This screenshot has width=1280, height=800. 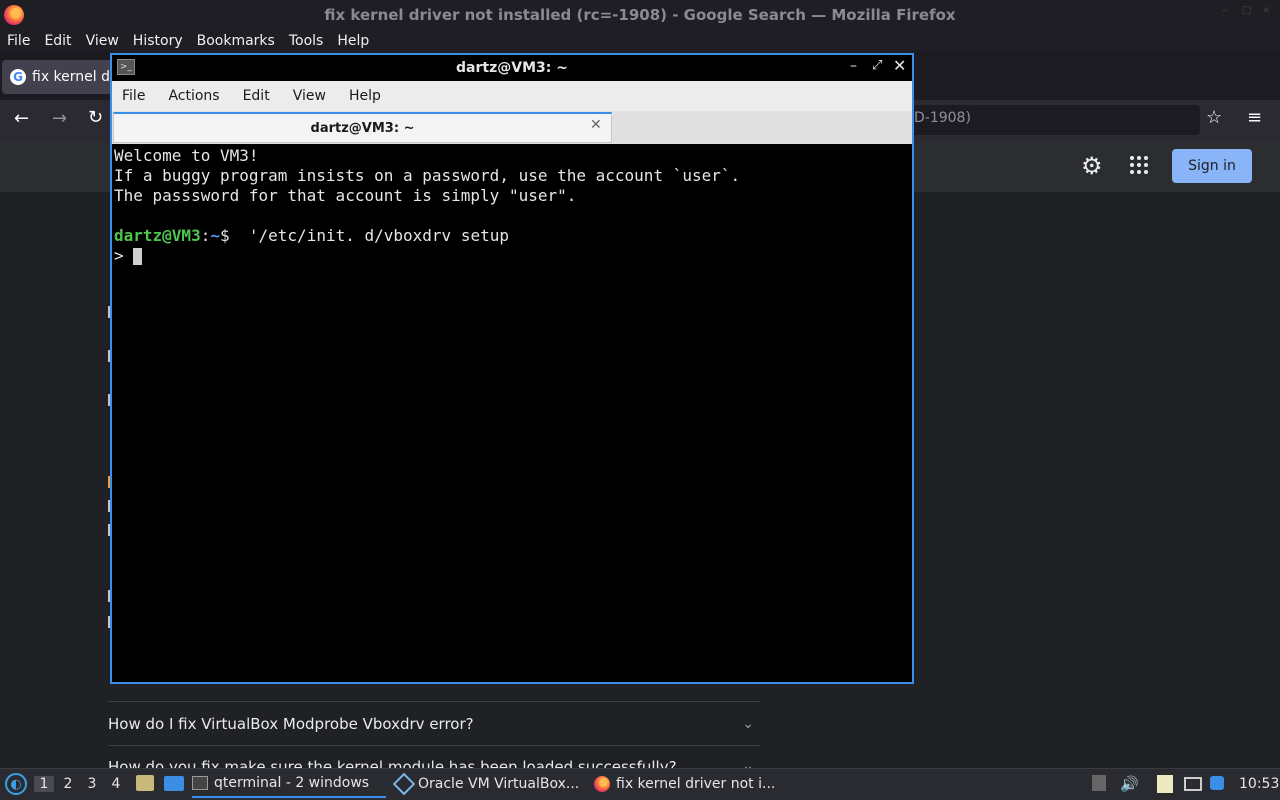 I want to click on network-icon, so click(x=1193, y=784).